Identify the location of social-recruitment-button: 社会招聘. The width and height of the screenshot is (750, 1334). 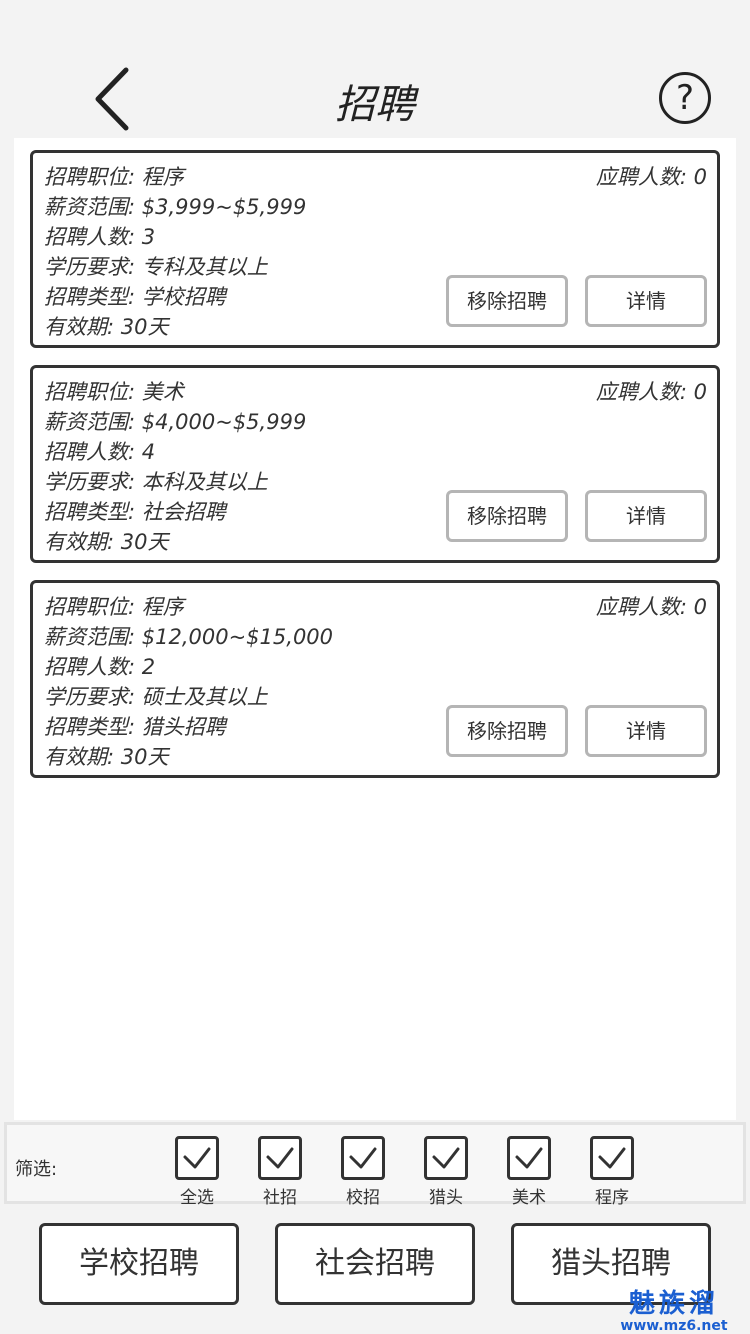
(375, 1264).